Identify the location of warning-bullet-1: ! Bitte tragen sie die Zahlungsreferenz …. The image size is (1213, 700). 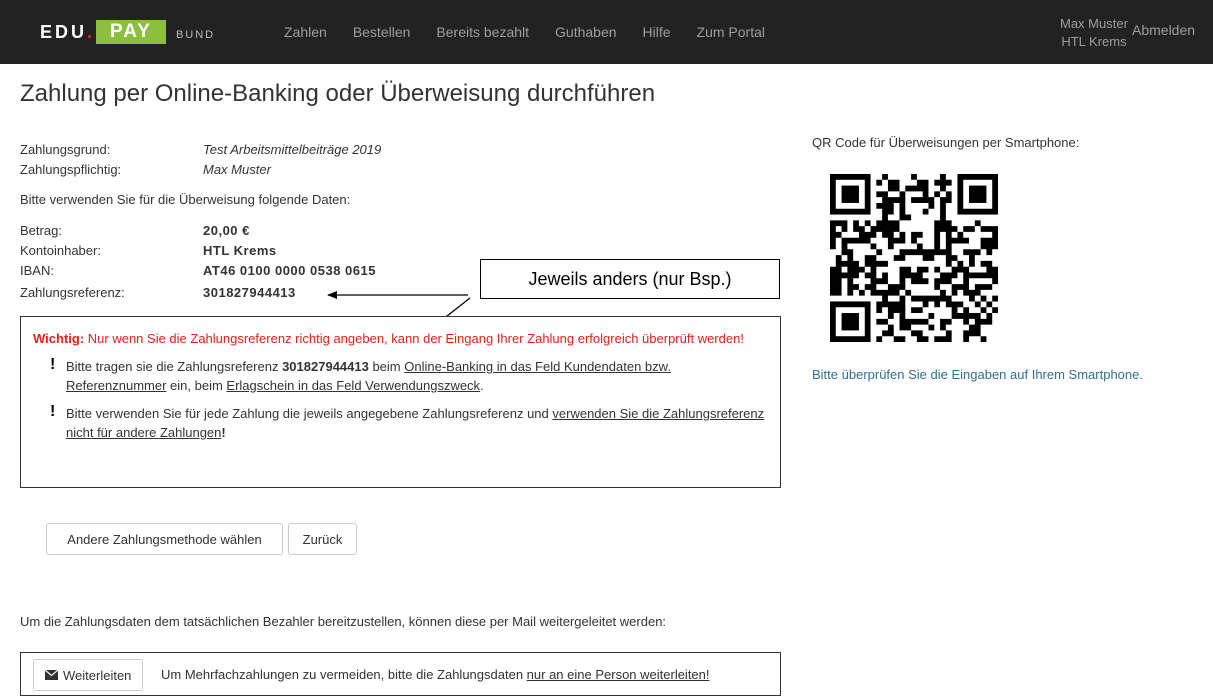
(400, 375).